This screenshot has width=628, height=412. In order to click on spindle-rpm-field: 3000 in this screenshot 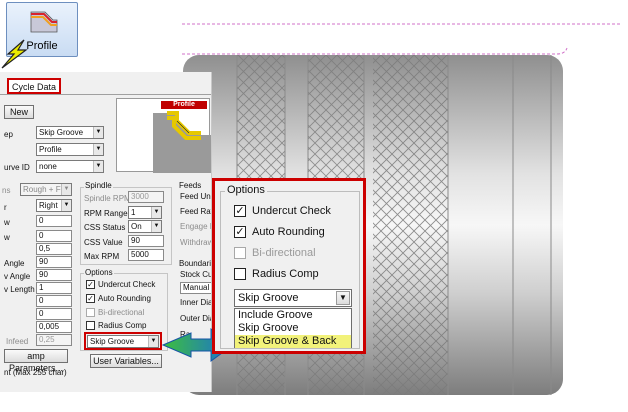, I will do `click(146, 197)`.